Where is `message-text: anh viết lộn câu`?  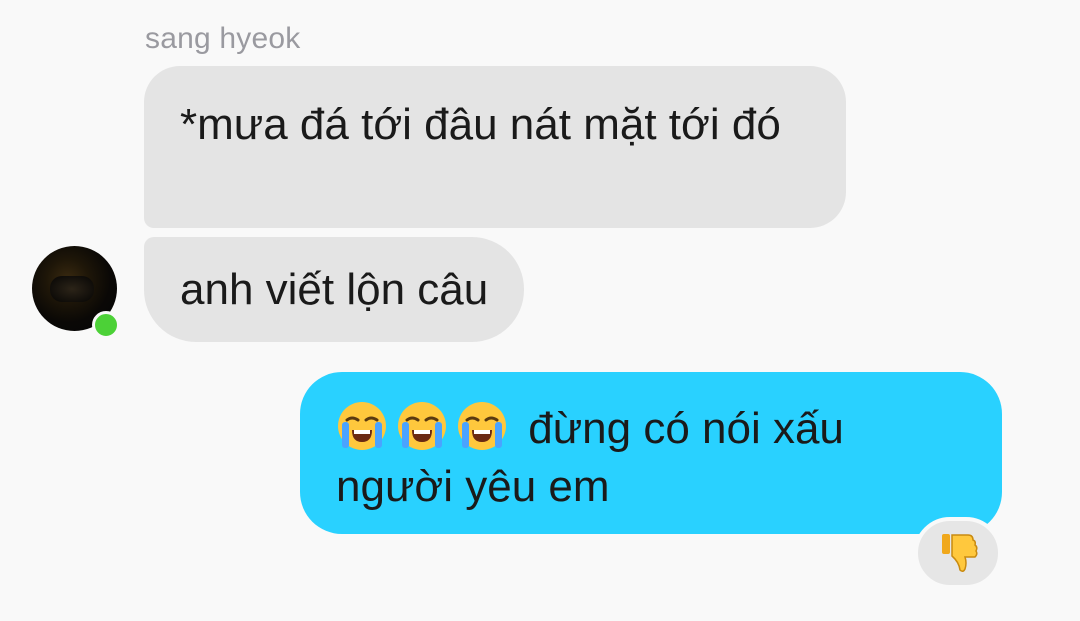
message-text: anh viết lộn câu is located at coordinates (334, 289).